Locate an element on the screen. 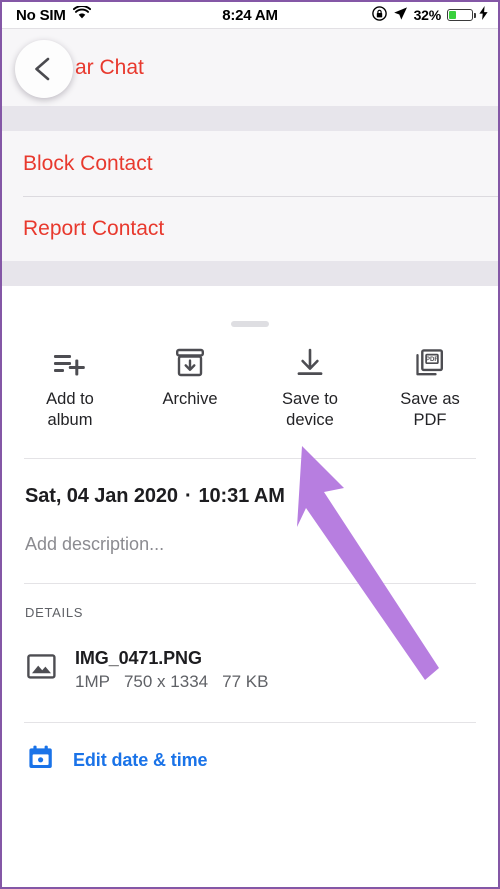 The height and width of the screenshot is (889, 500). status-bar-right: 32% is located at coordinates (429, 15).